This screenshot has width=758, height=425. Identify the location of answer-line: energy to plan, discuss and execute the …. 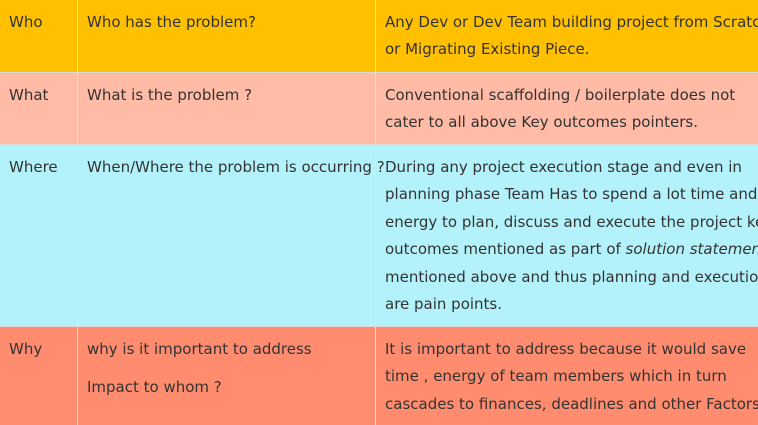
(571, 221).